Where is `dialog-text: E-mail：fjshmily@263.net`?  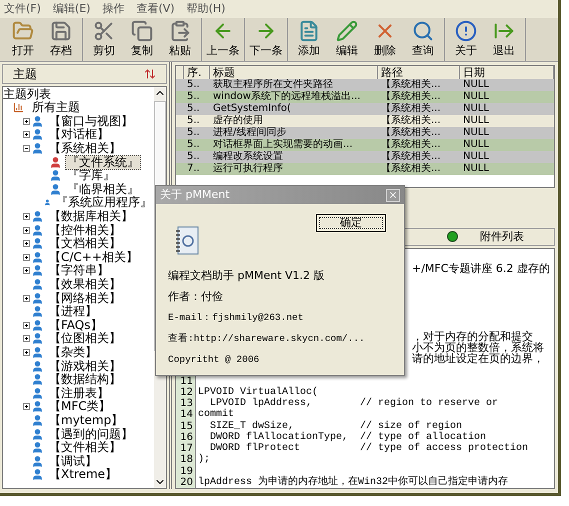 dialog-text: E-mail：fjshmily@263.net is located at coordinates (236, 318).